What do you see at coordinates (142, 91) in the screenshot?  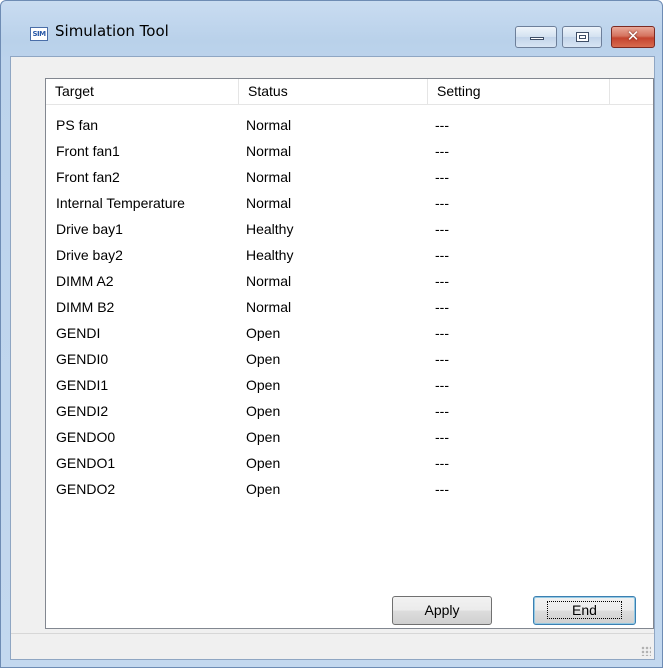 I see `column-header-target: Target` at bounding box center [142, 91].